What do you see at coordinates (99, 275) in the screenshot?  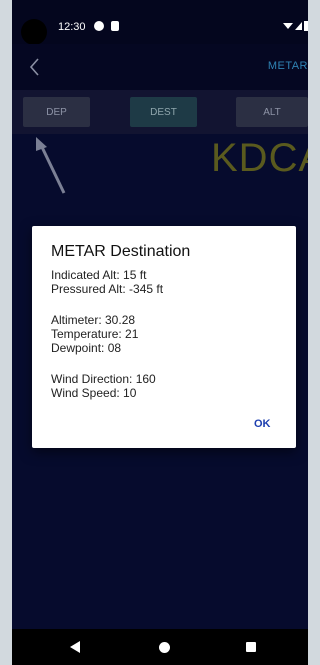 I see `indicated-alt-text: Indicated Alt: 15 ft` at bounding box center [99, 275].